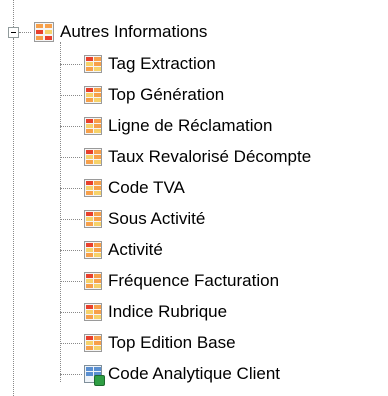  I want to click on view-badge-icon, so click(99, 380).